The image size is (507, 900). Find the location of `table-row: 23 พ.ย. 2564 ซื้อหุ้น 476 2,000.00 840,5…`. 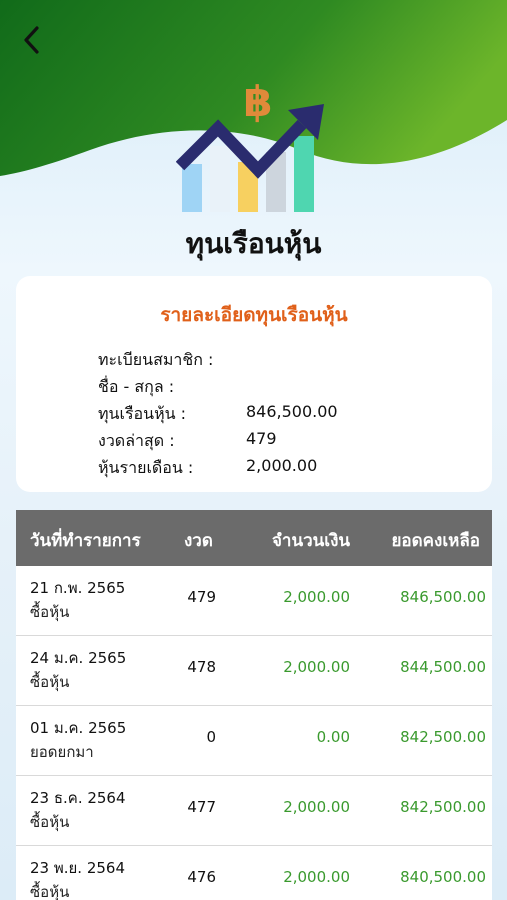

table-row: 23 พ.ย. 2564 ซื้อหุ้น 476 2,000.00 840,5… is located at coordinates (254, 873).